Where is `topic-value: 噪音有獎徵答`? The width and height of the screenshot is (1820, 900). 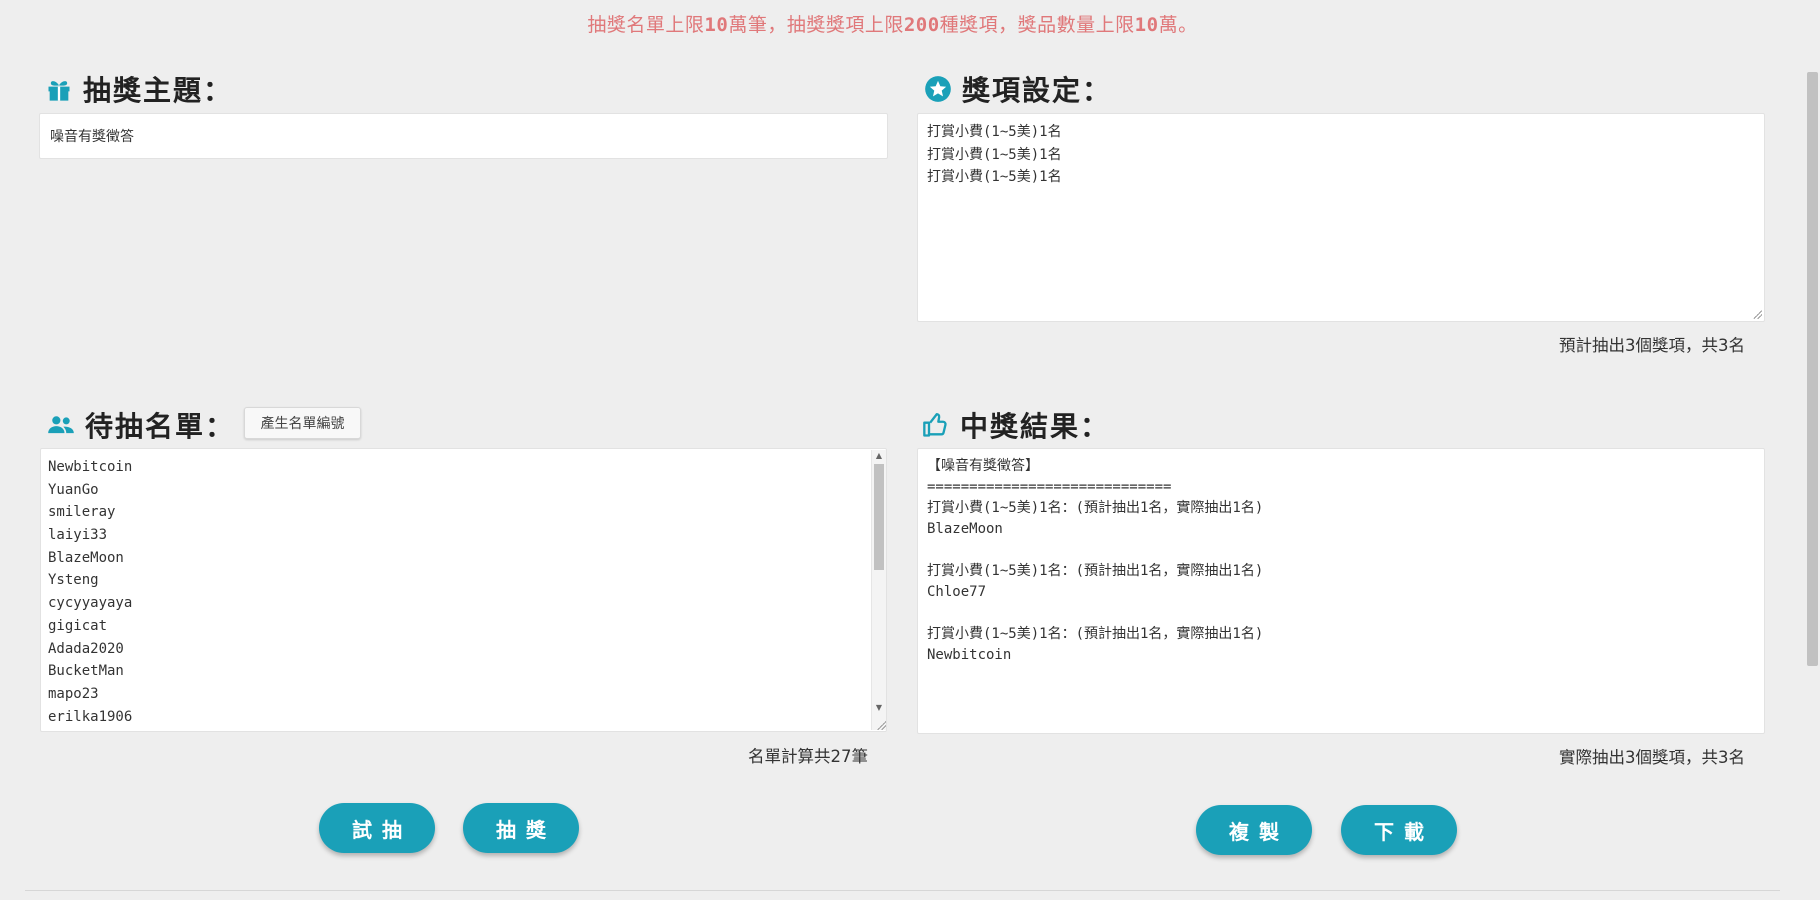 topic-value: 噪音有獎徵答 is located at coordinates (92, 137).